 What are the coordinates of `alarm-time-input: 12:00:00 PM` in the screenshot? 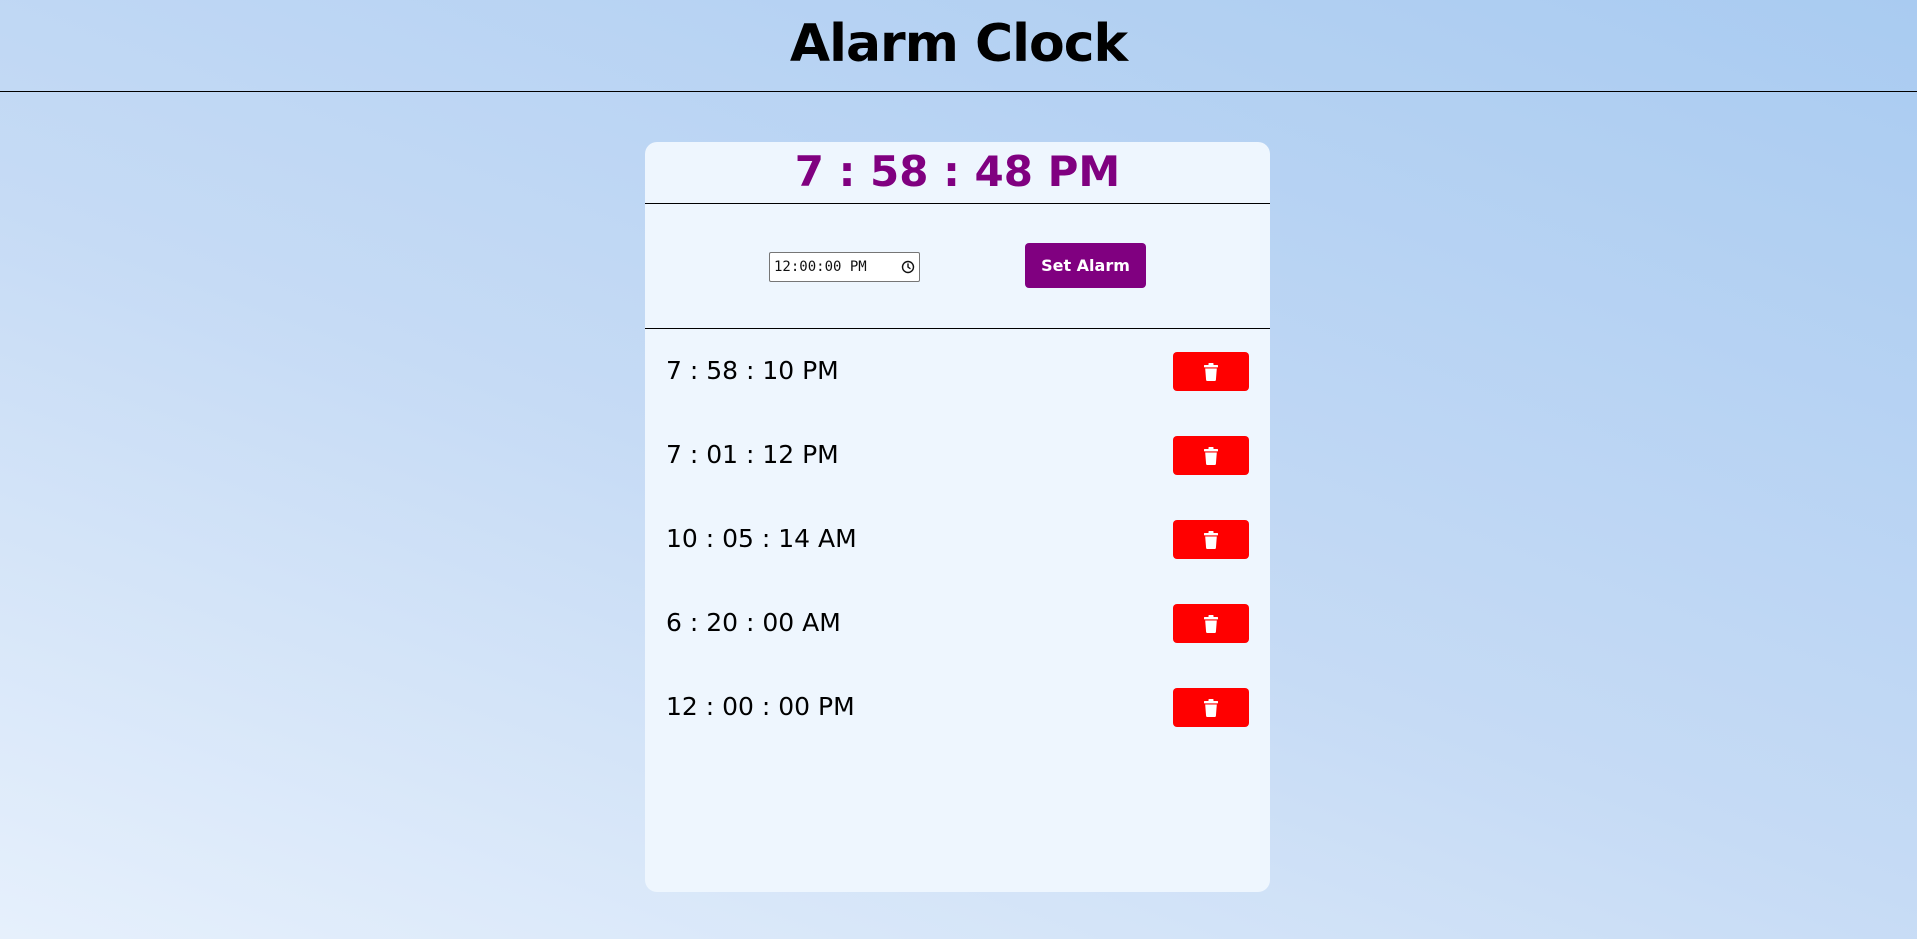 It's located at (844, 267).